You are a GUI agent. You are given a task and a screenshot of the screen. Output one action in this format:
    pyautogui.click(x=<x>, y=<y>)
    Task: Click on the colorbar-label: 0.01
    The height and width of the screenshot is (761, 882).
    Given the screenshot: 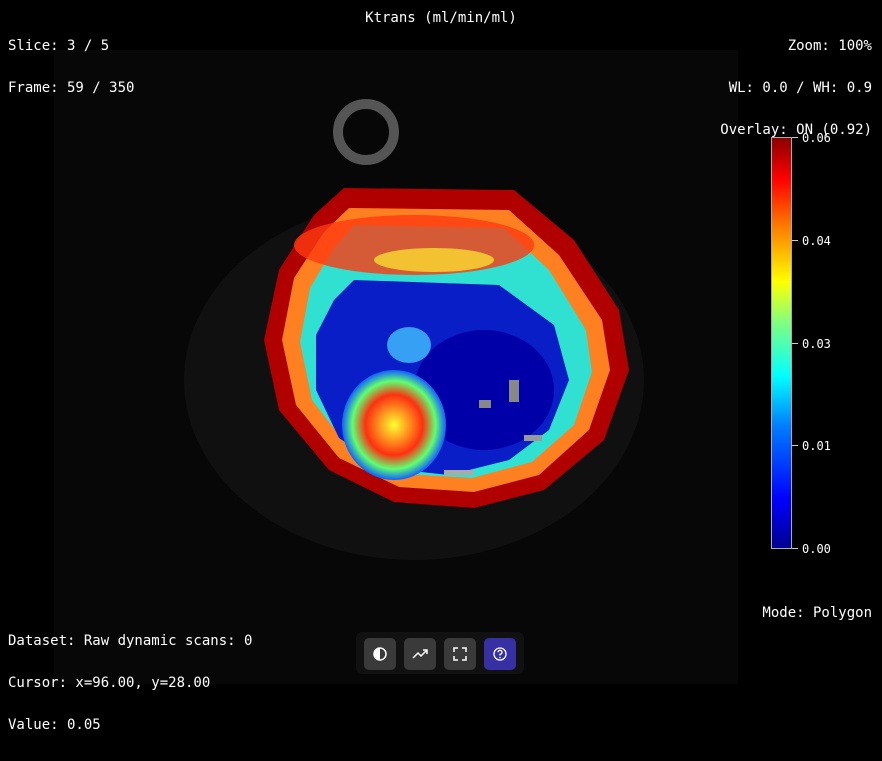 What is the action you would take?
    pyautogui.click(x=816, y=446)
    